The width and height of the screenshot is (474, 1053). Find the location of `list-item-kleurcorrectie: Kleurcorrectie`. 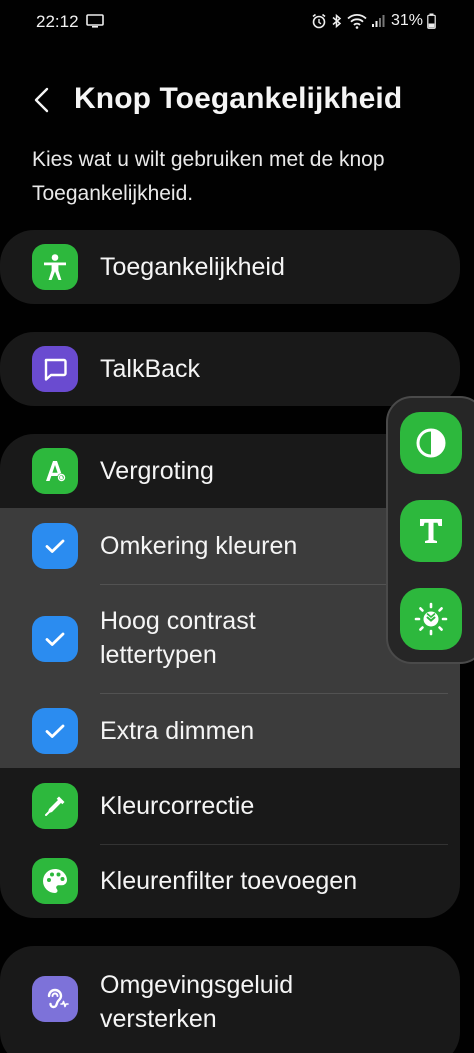

list-item-kleurcorrectie: Kleurcorrectie is located at coordinates (230, 806).